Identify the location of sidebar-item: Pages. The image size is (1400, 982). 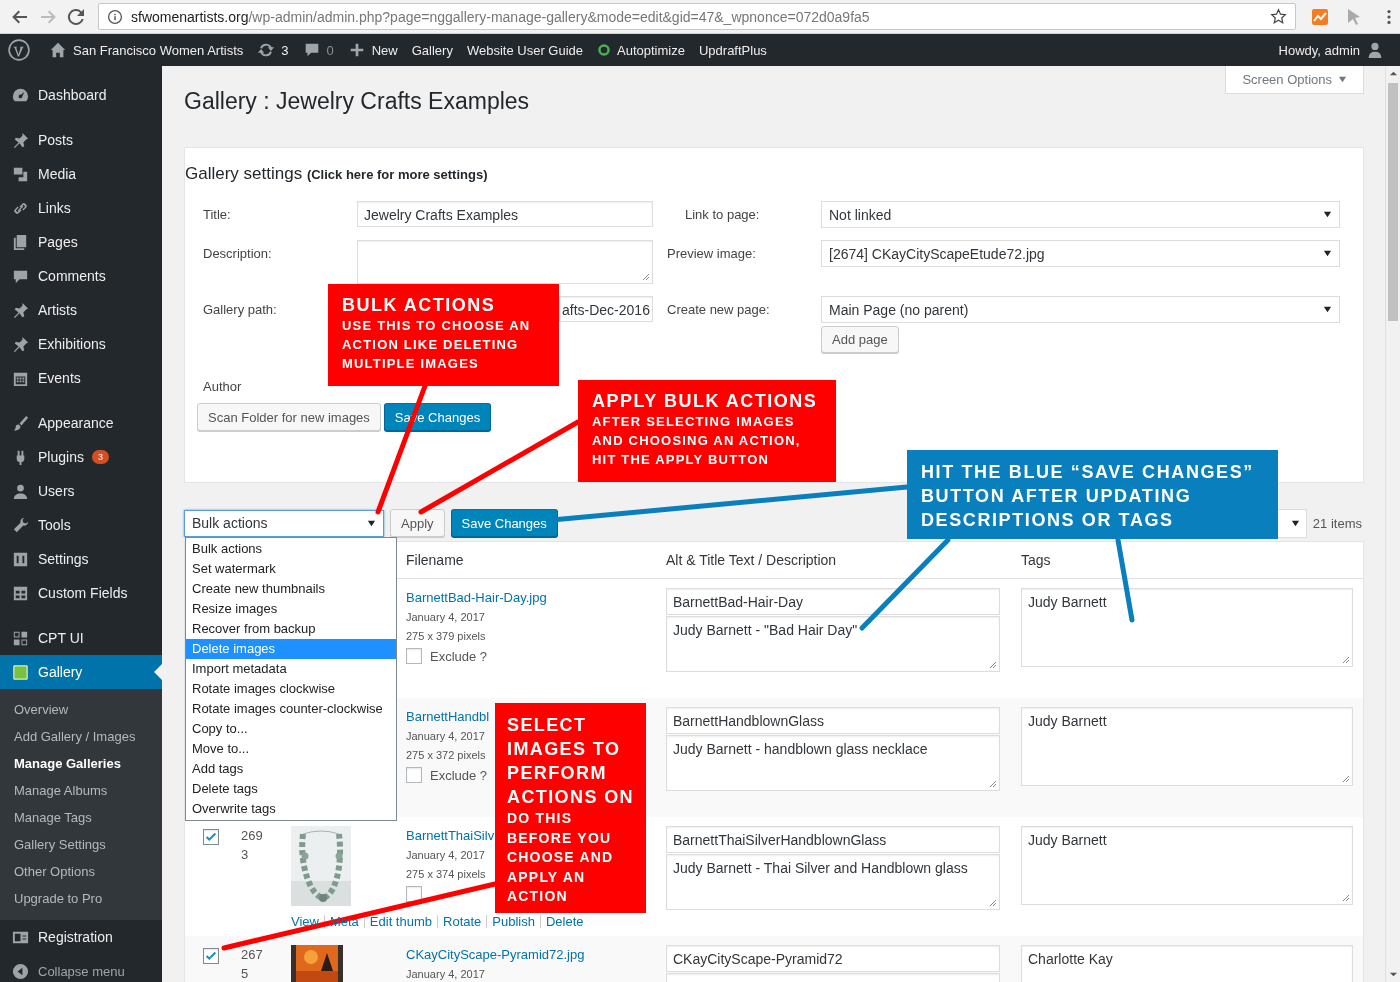
(81, 242).